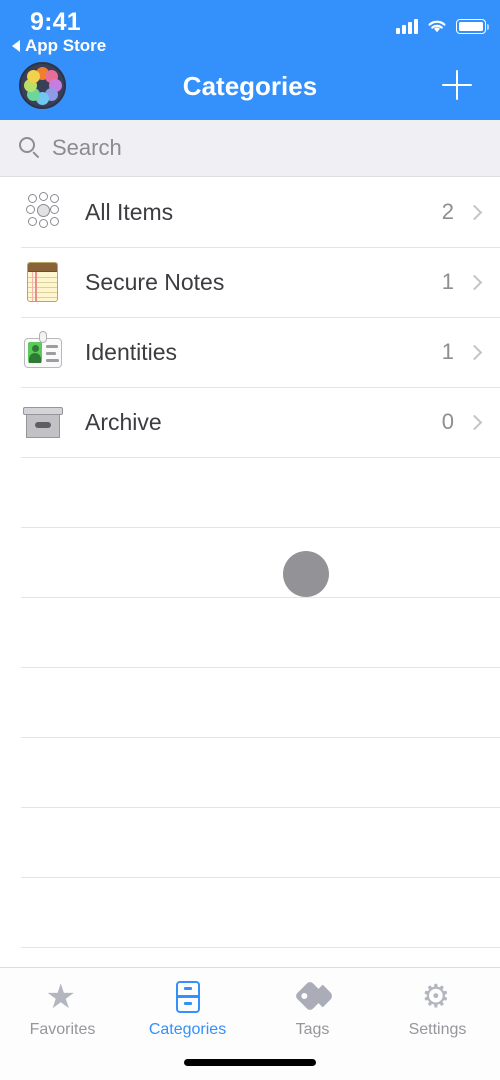  I want to click on row-count: 0, so click(447, 421).